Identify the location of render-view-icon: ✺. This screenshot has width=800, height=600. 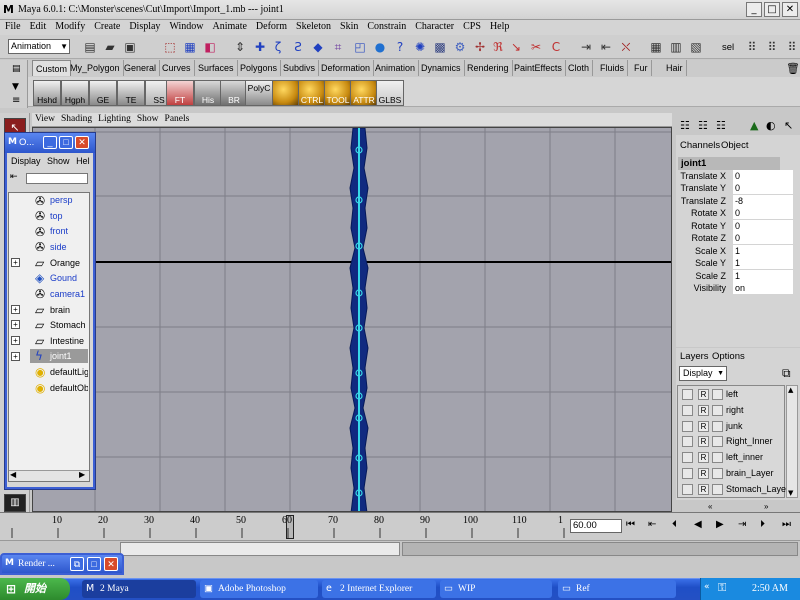
(420, 47).